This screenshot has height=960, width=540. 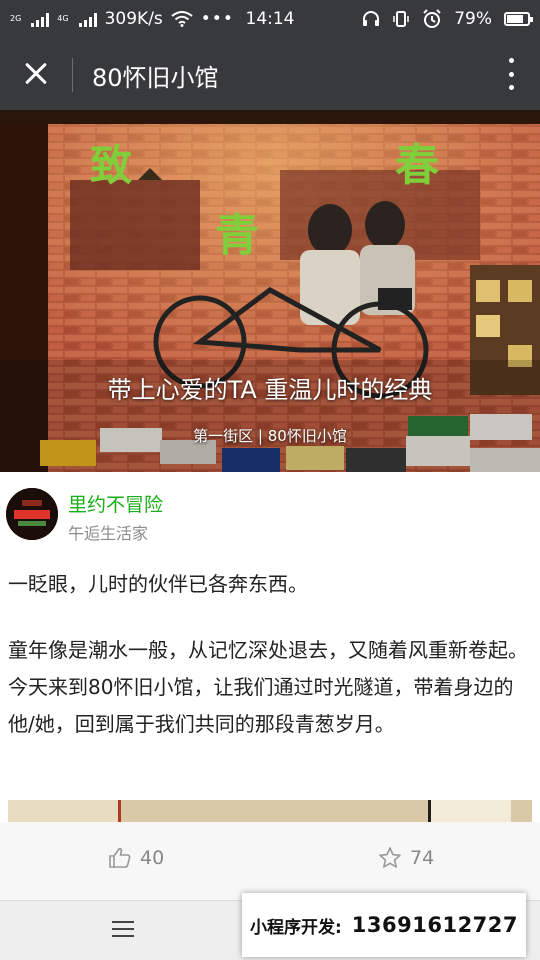 I want to click on promo-banner: 小程序开发: 13691612727, so click(x=384, y=925).